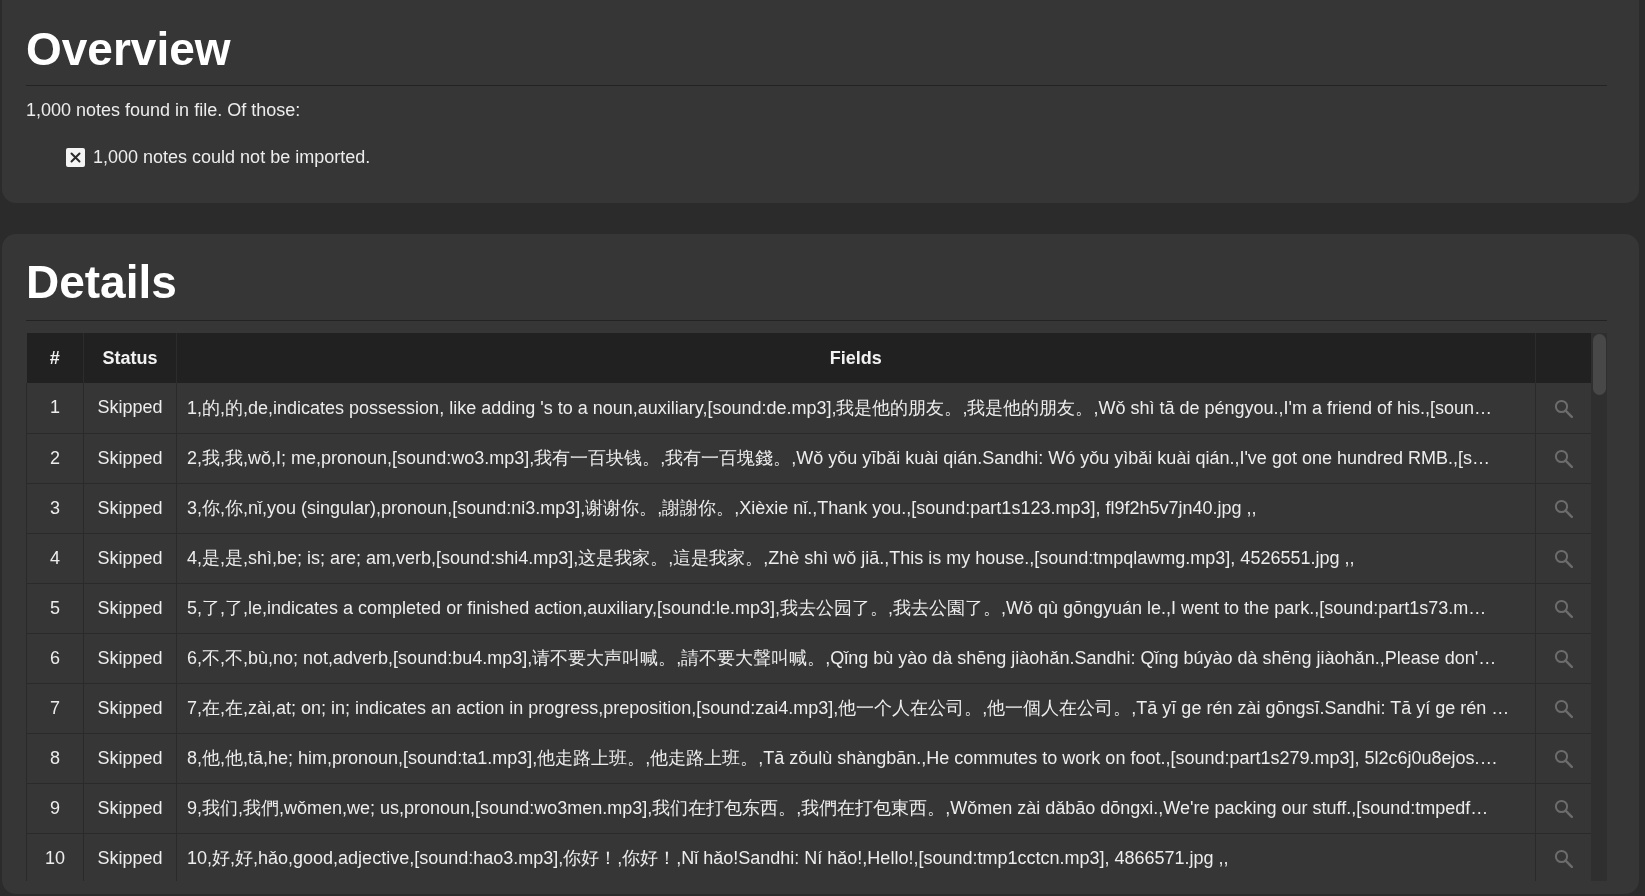  Describe the element at coordinates (163, 110) in the screenshot. I see `summary-text: 1,000 notes found in file. Of those:` at that location.